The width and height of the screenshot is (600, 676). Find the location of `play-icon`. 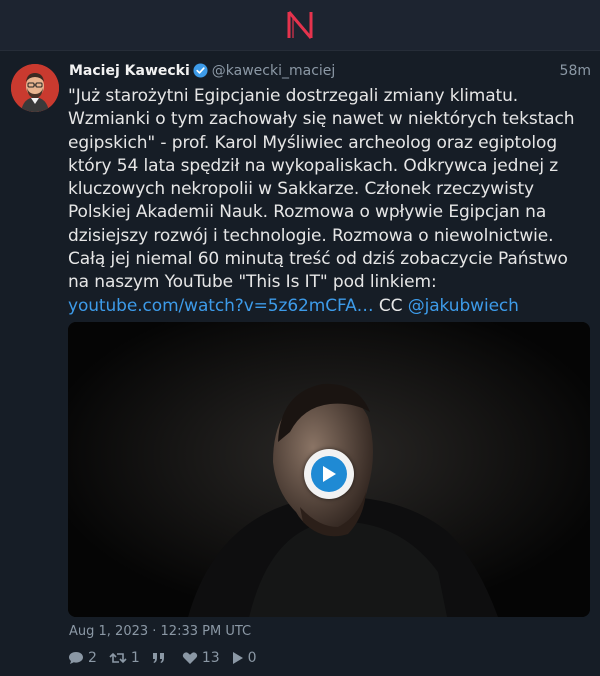

play-icon is located at coordinates (329, 474).